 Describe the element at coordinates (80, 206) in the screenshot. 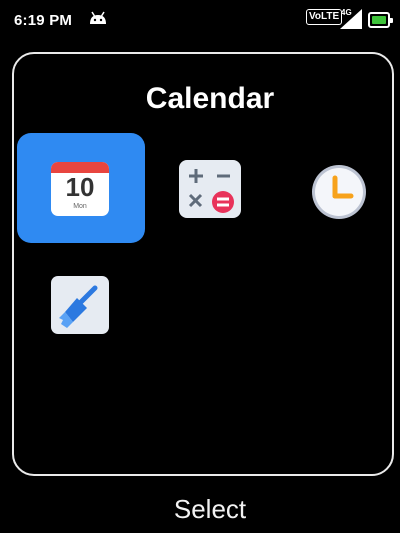

I see `calendar-day-label: Mon` at that location.